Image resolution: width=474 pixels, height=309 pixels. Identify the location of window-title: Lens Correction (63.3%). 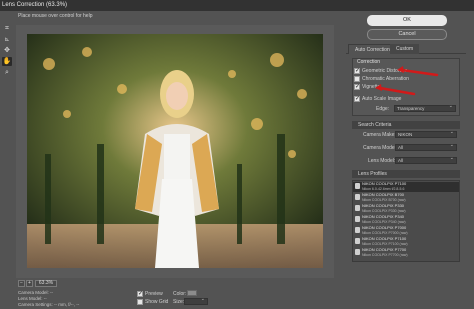
(237, 5).